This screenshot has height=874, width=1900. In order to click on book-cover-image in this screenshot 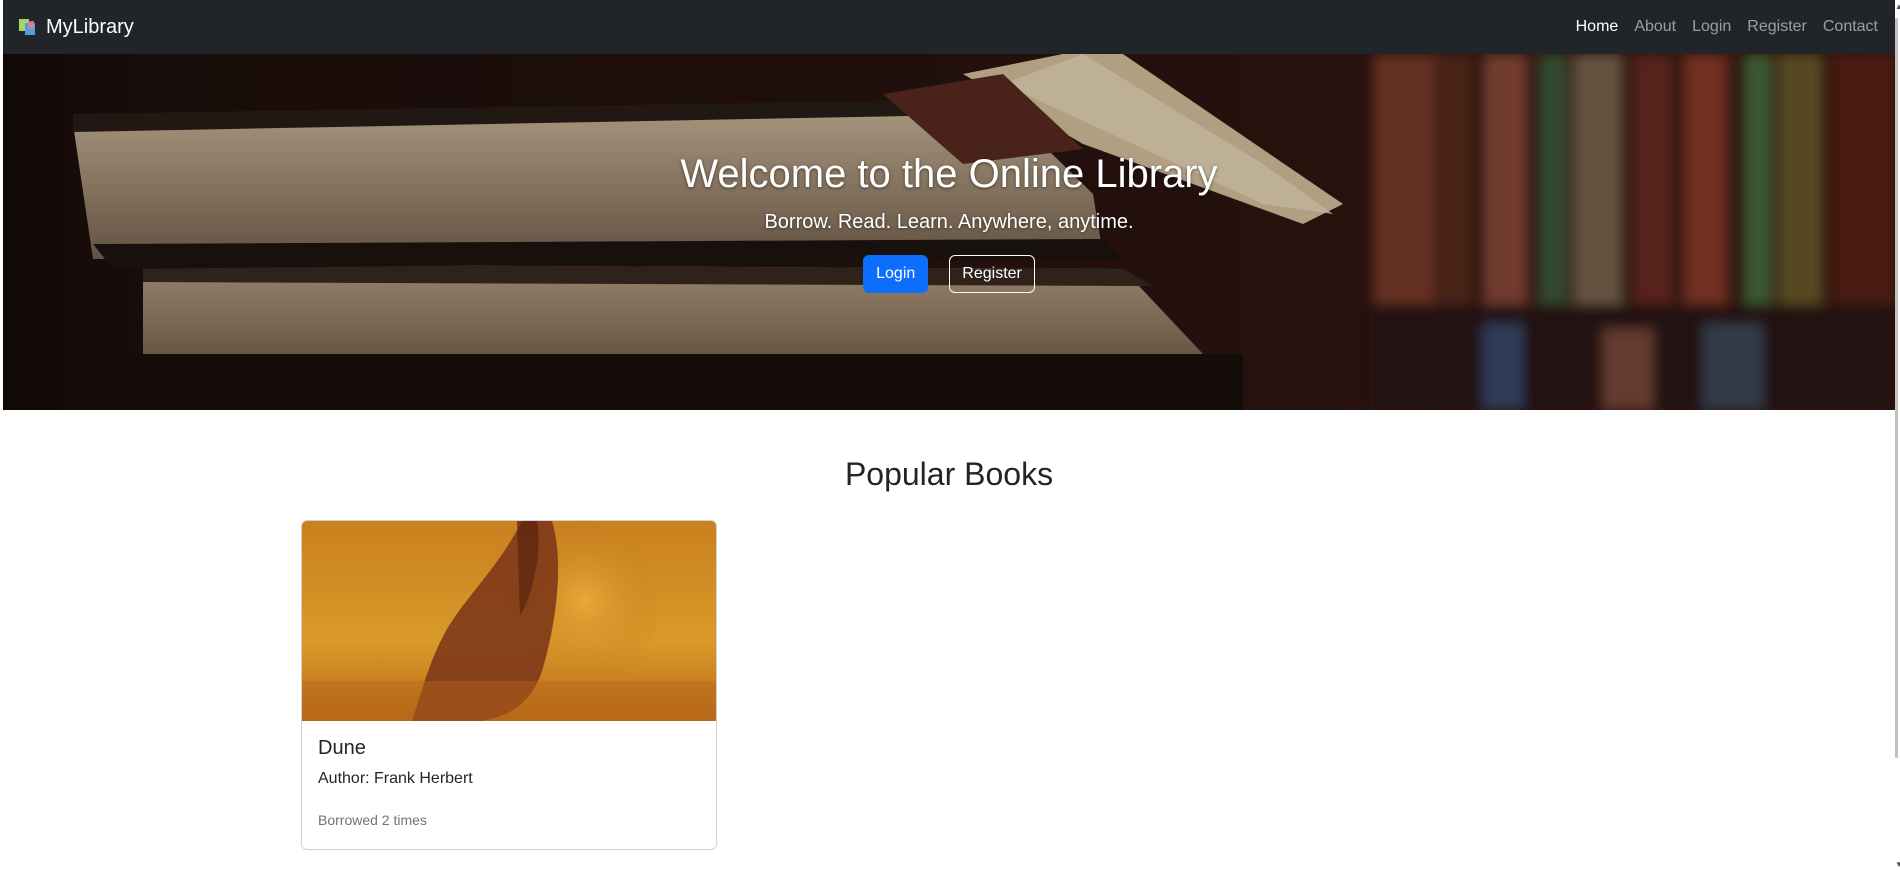, I will do `click(509, 621)`.